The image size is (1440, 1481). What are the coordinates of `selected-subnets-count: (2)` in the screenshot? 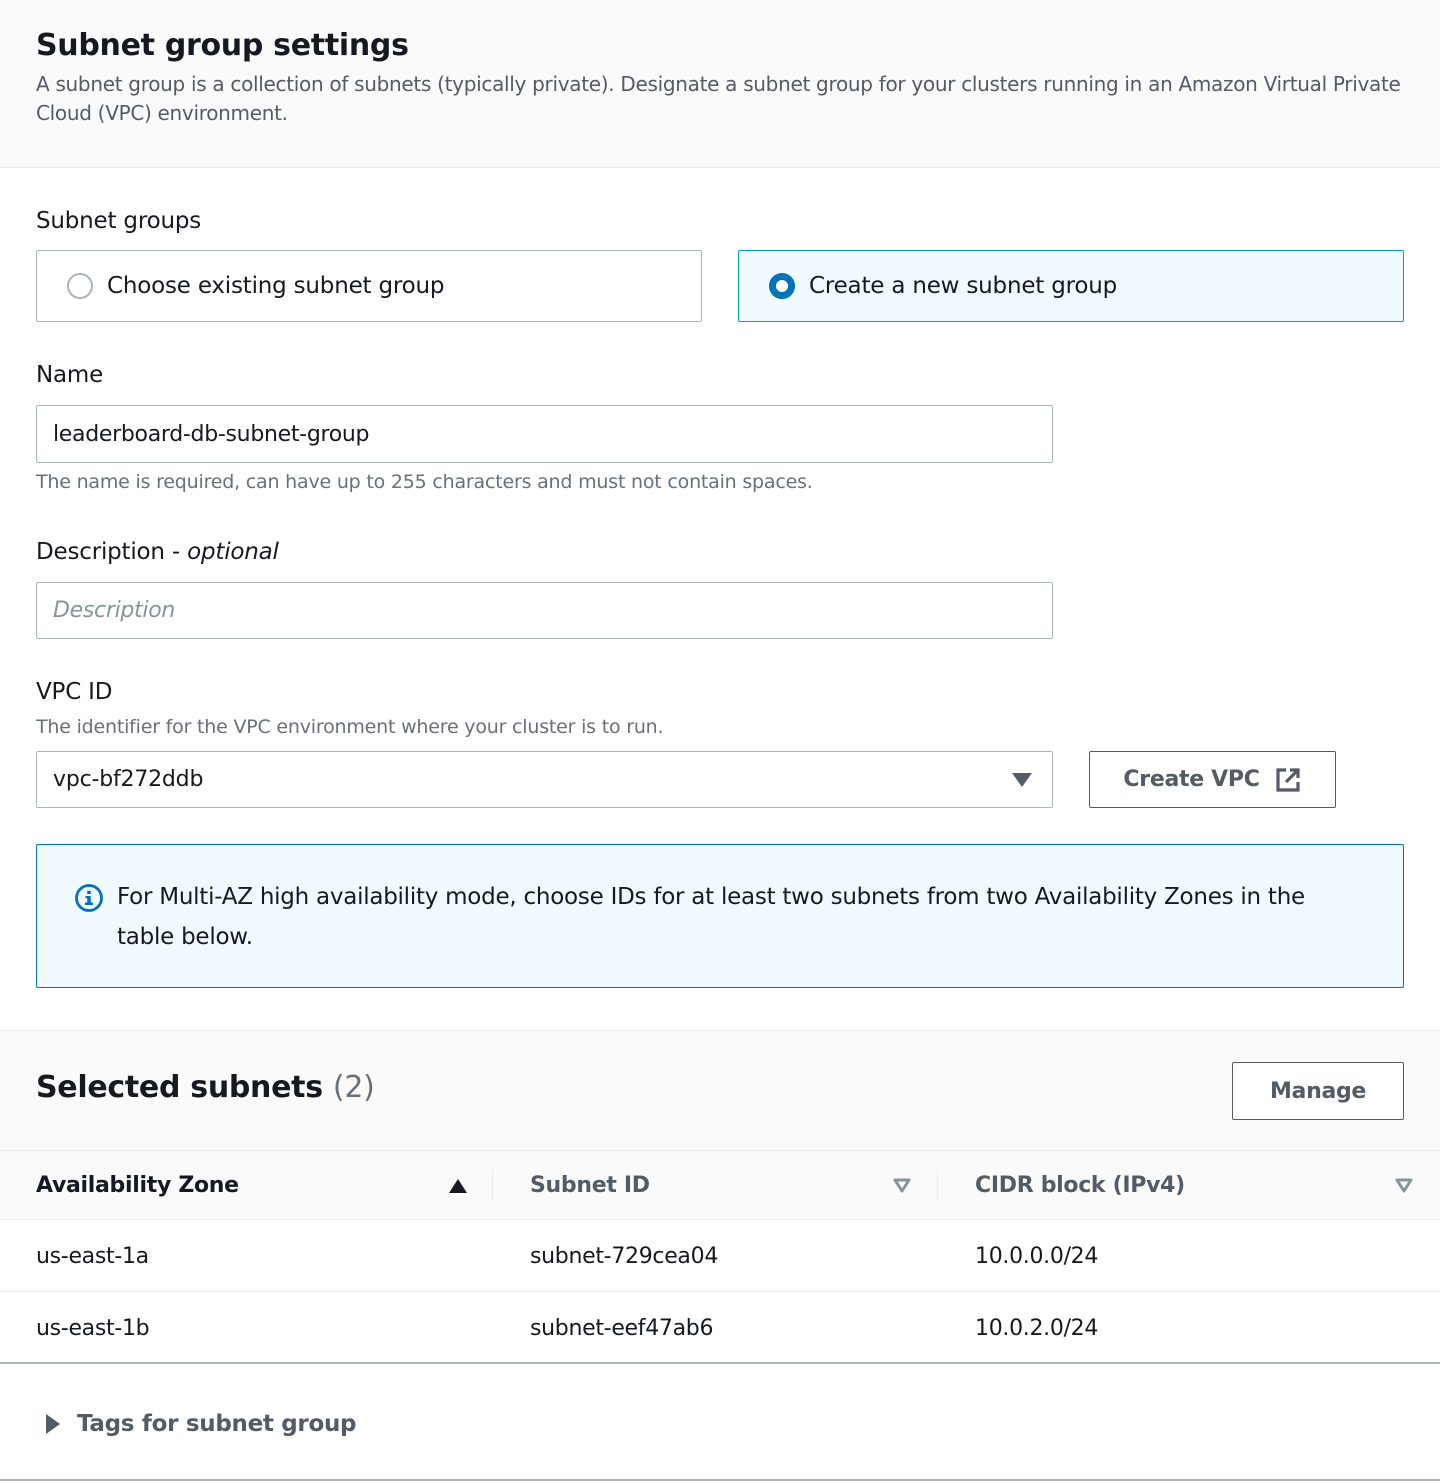 It's located at (353, 1087).